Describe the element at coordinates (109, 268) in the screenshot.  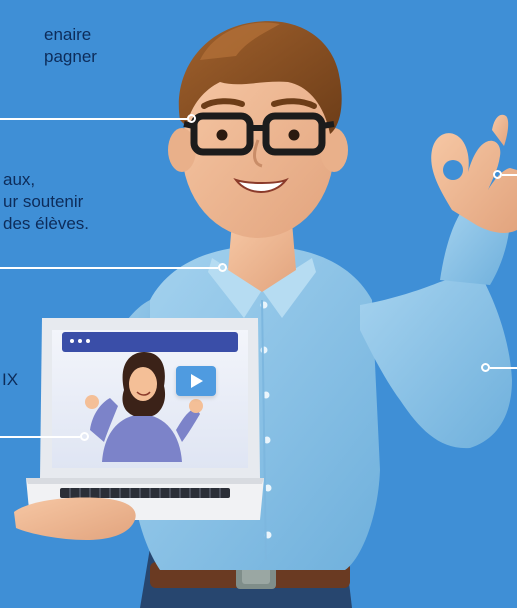
I see `connector-line-collar` at that location.